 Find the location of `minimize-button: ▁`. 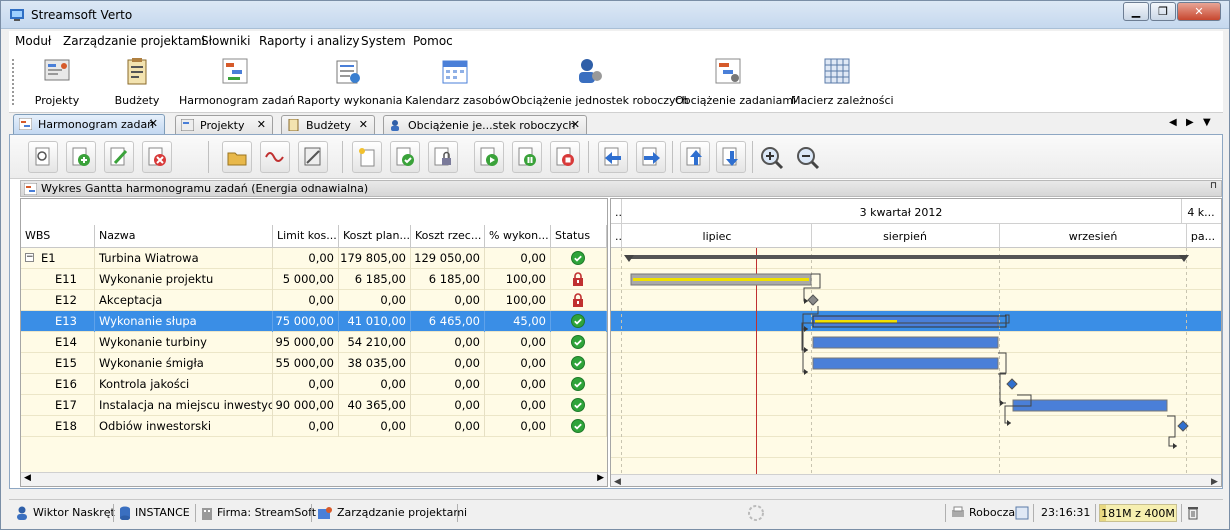

minimize-button: ▁ is located at coordinates (1136, 11).